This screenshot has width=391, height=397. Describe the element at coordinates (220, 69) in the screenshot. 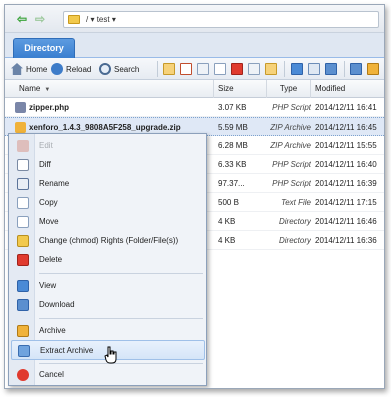

I see `new-file-icon` at that location.